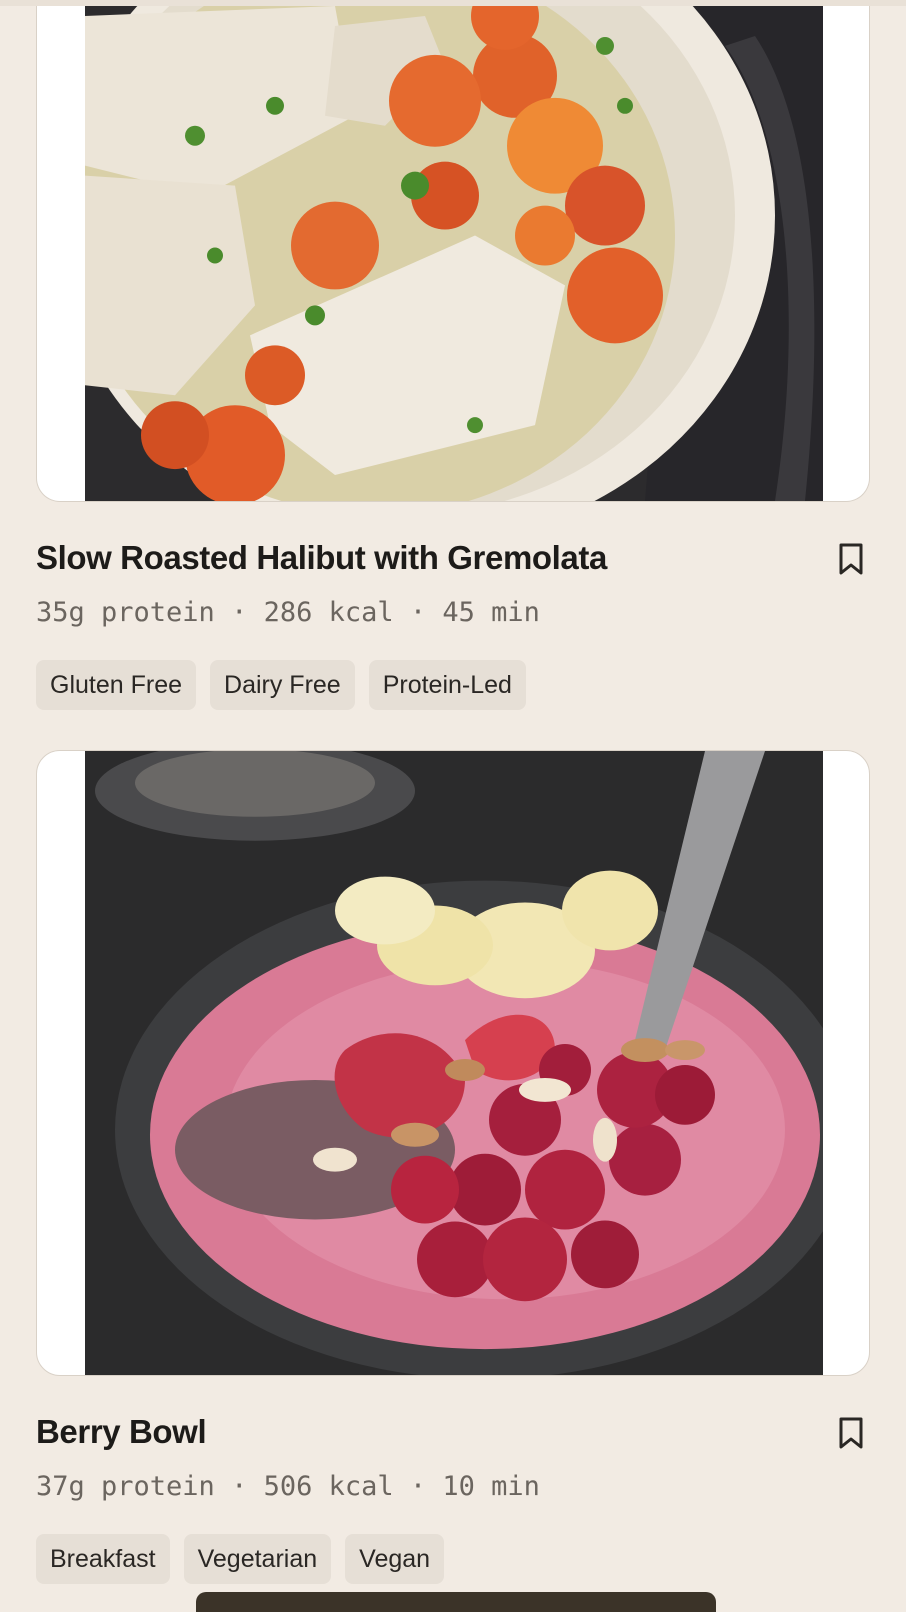 This screenshot has width=906, height=1612. I want to click on recipe-title: Slow Roasted Halibut with Gremolata, so click(453, 558).